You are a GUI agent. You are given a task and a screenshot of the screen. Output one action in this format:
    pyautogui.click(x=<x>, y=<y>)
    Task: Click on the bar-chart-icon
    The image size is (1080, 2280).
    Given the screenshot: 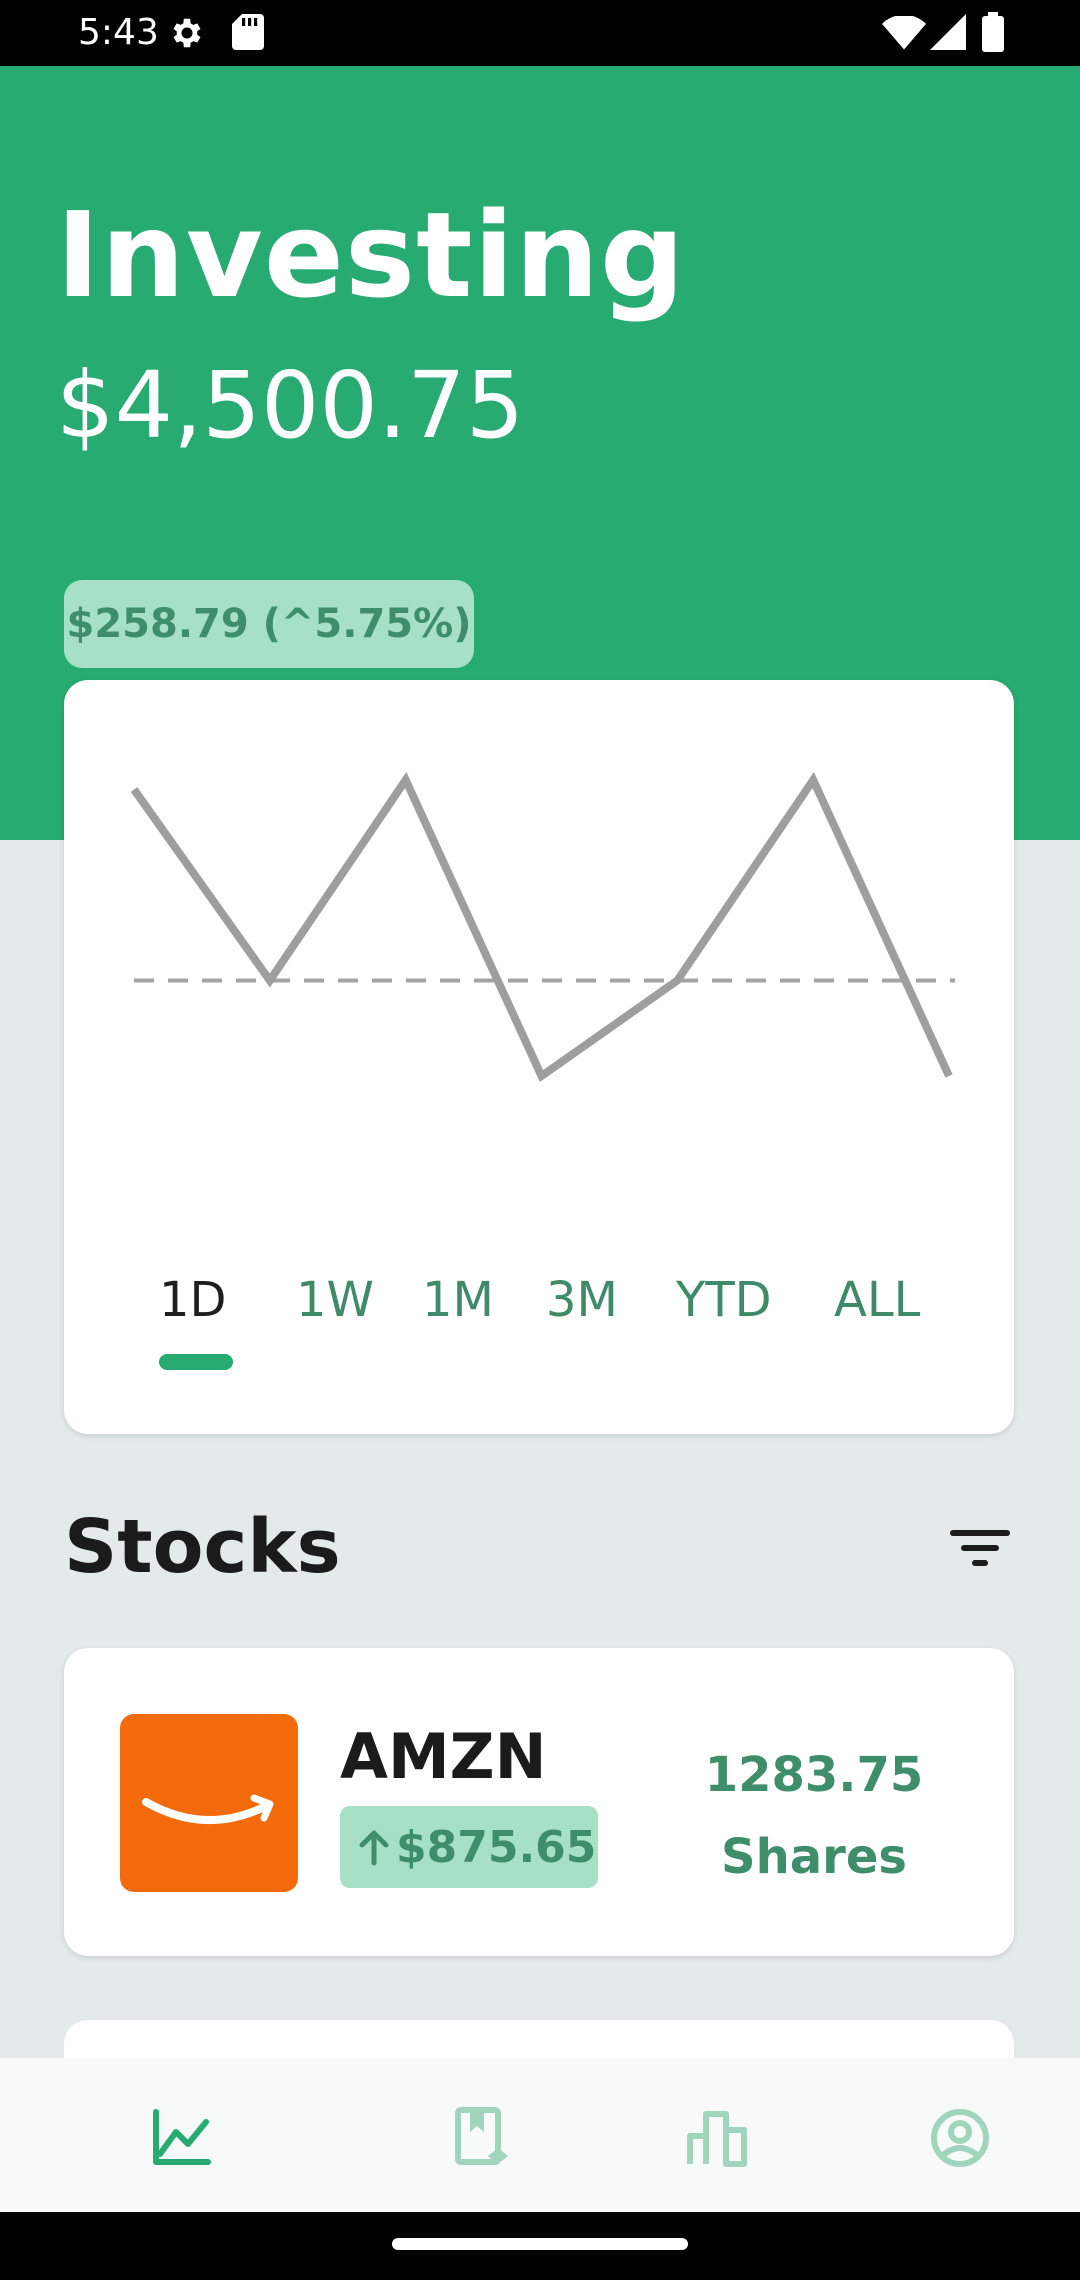 What is the action you would take?
    pyautogui.click(x=718, y=2138)
    